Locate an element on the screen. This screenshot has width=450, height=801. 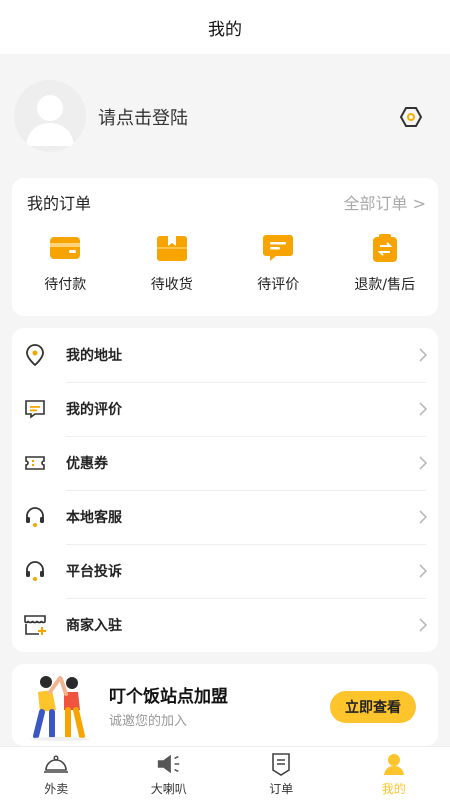
top-bar: 我的 is located at coordinates (225, 27).